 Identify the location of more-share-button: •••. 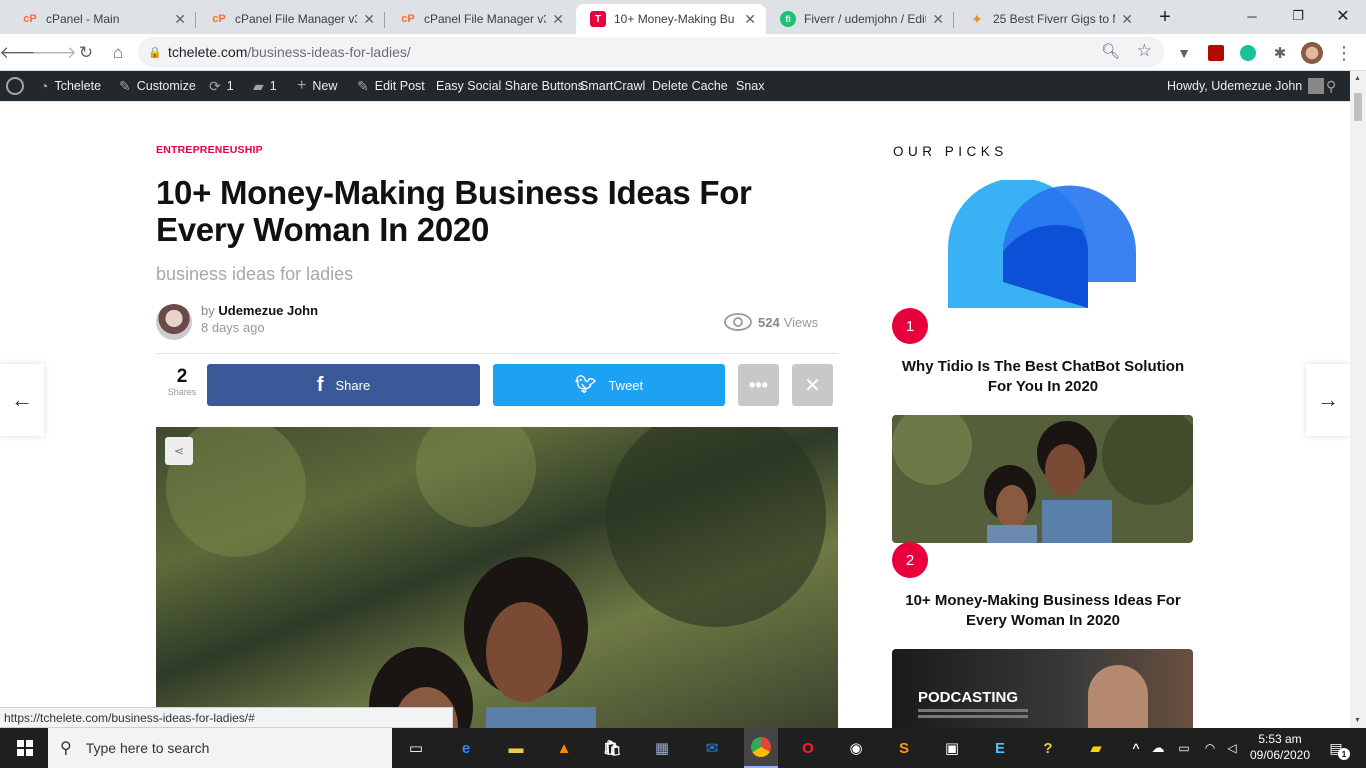
(758, 385).